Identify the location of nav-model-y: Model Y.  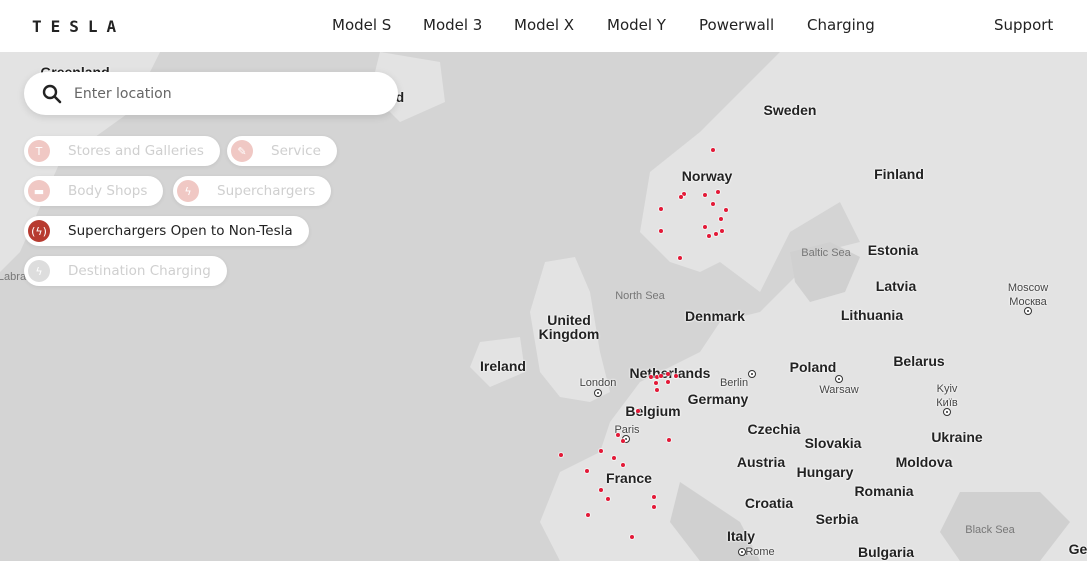
(636, 25).